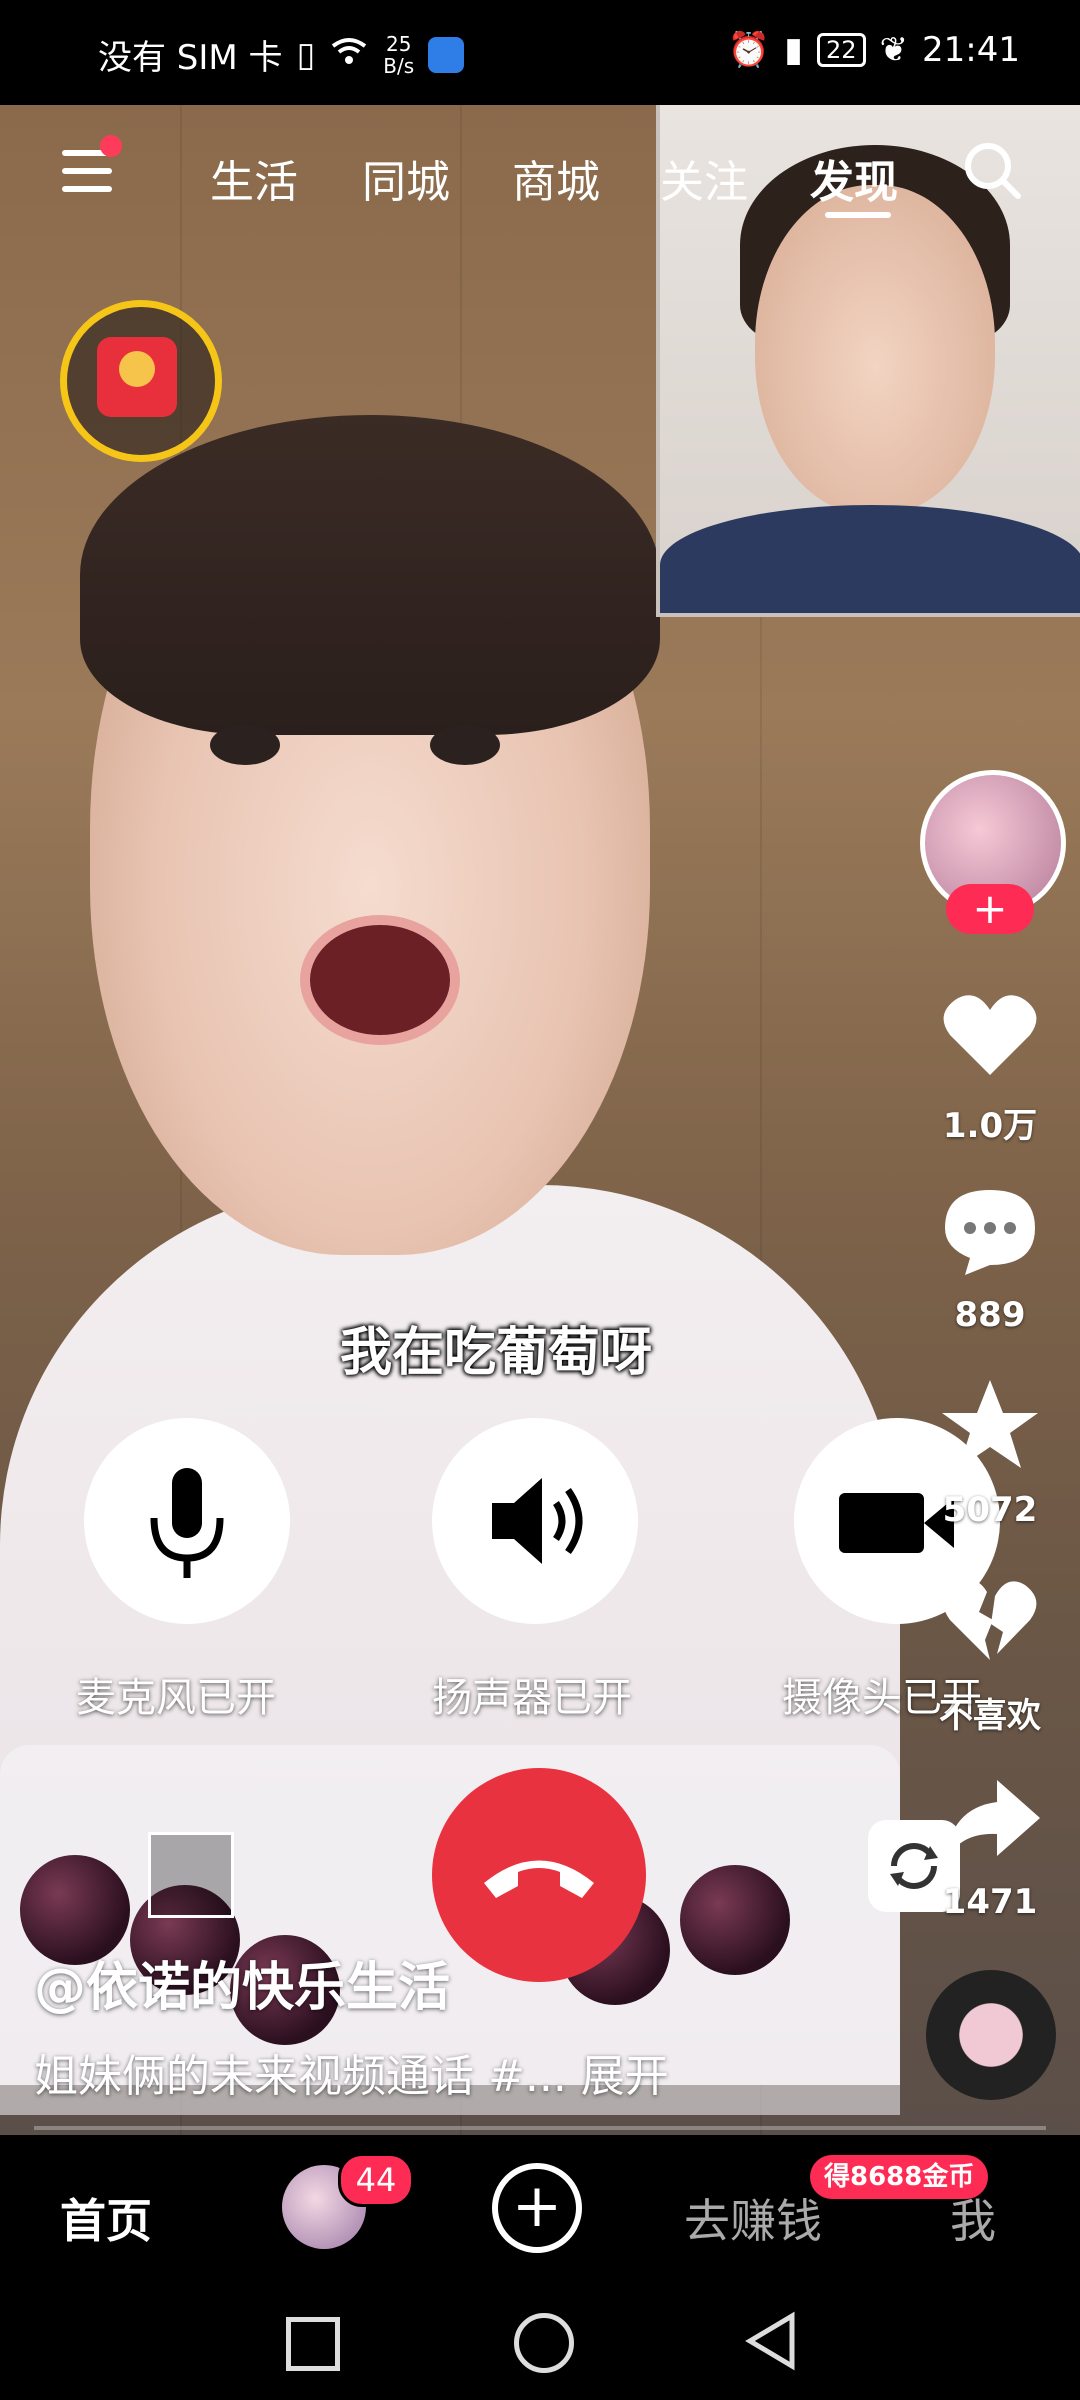 This screenshot has height=2400, width=1080. Describe the element at coordinates (771, 2343) in the screenshot. I see `back-icon` at that location.